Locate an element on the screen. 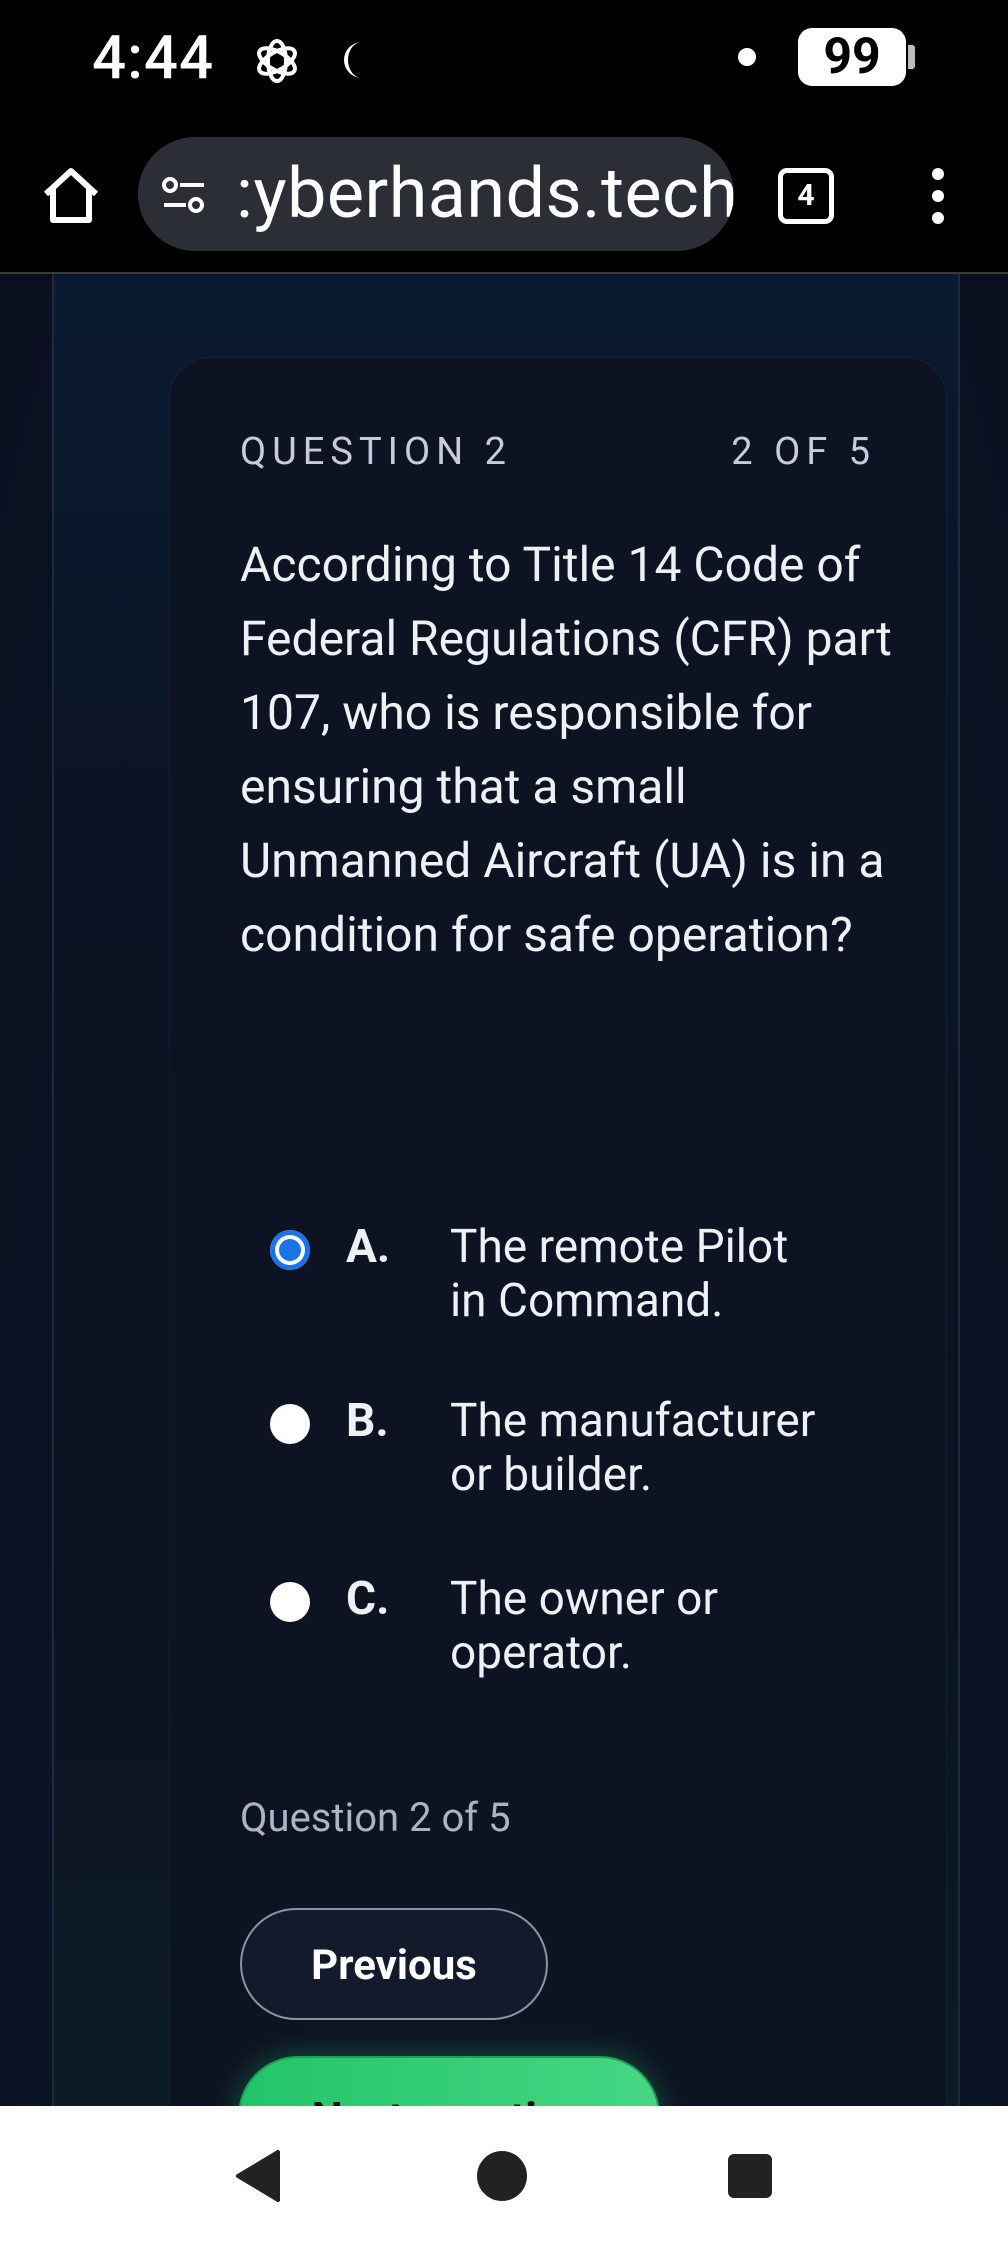 The width and height of the screenshot is (1008, 2244). option-text-line: operator. is located at coordinates (541, 1653).